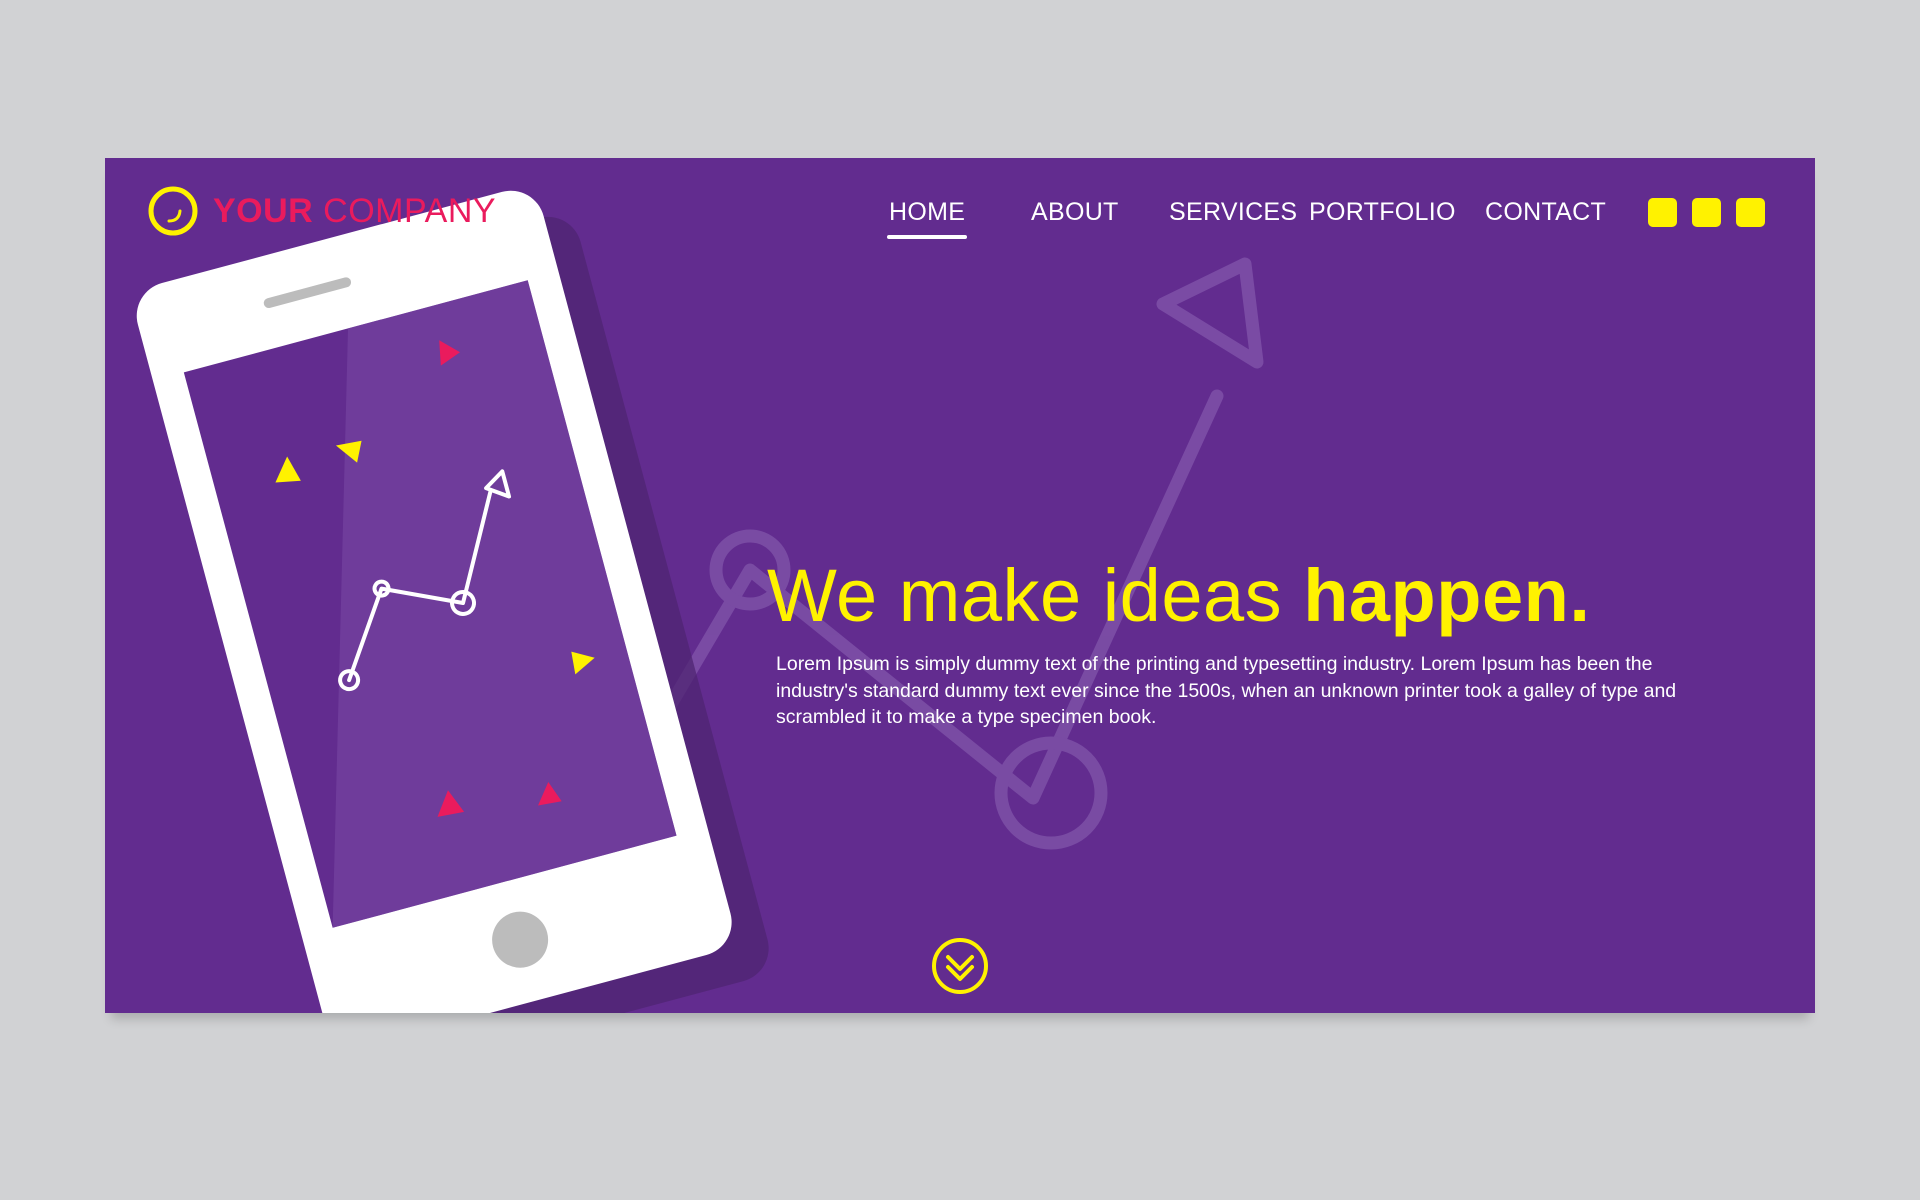 This screenshot has height=1200, width=1920. What do you see at coordinates (1035, 595) in the screenshot?
I see `hero-headline-light: We make ideas` at bounding box center [1035, 595].